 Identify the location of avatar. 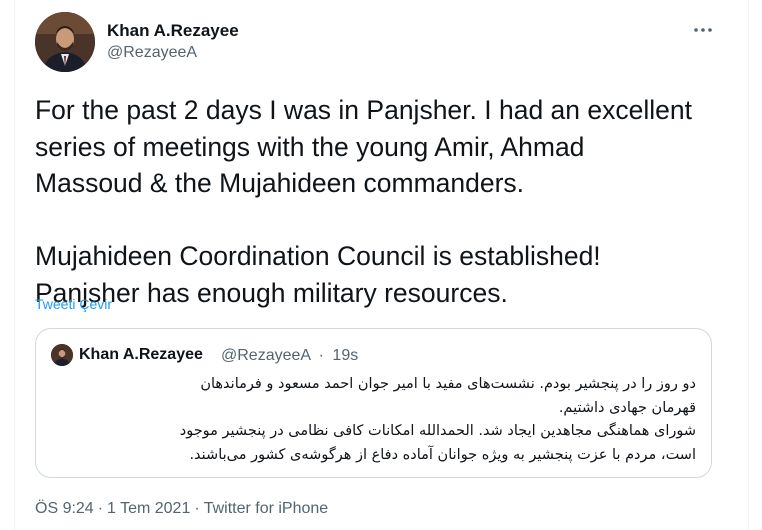
(65, 42).